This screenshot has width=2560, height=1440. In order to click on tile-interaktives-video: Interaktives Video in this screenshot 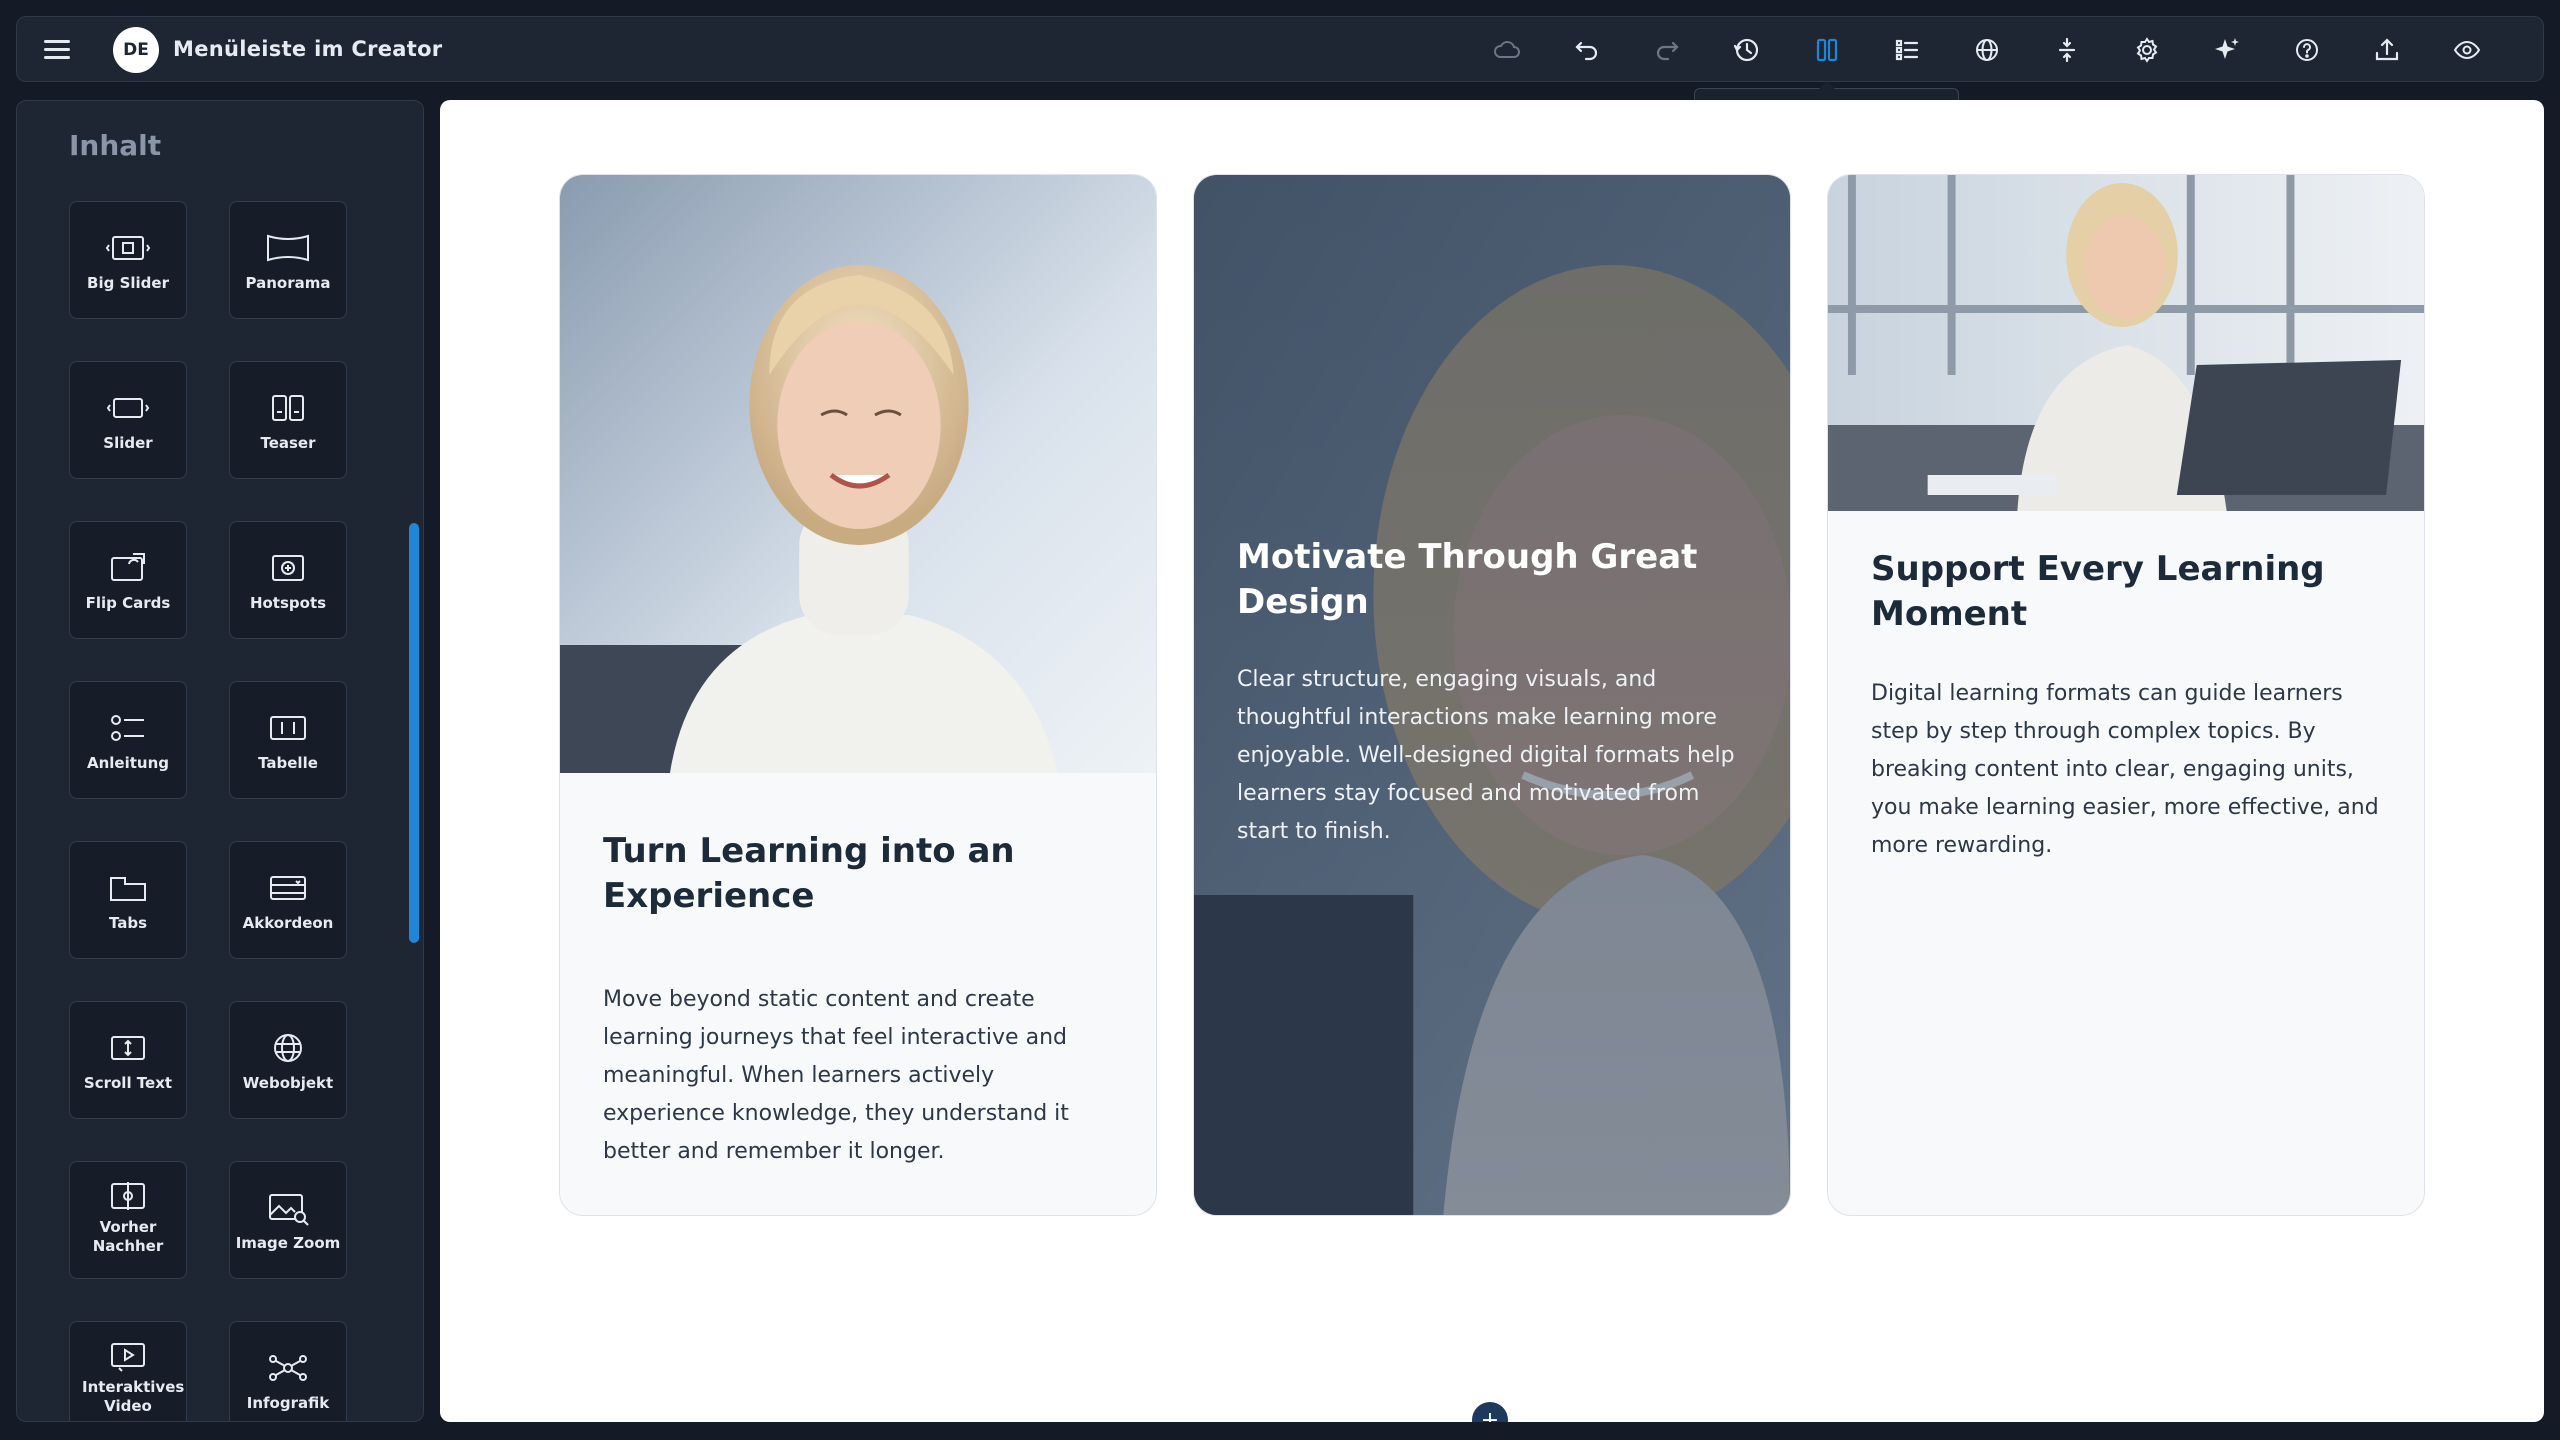, I will do `click(128, 1371)`.